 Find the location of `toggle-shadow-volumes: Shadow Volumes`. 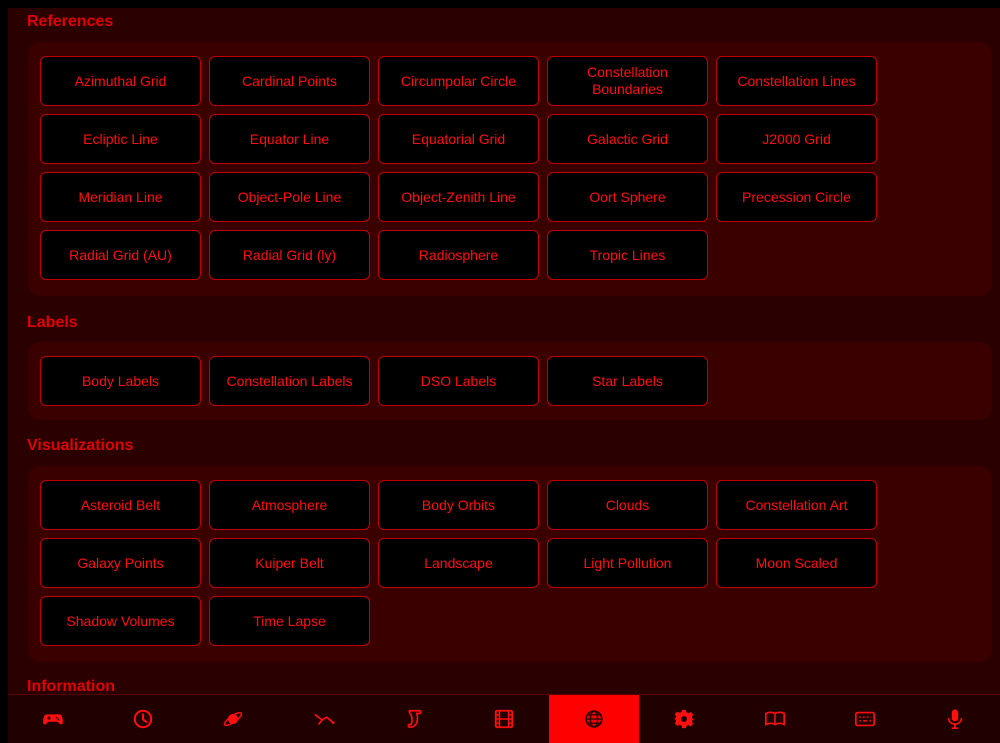

toggle-shadow-volumes: Shadow Volumes is located at coordinates (120, 621).